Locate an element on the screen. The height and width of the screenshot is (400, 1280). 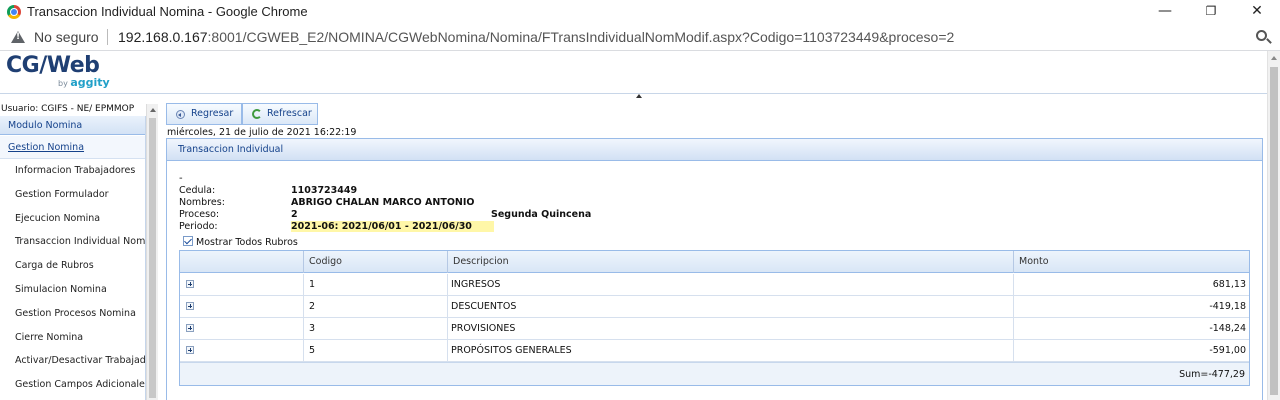
panel-title: Transaccion Individual is located at coordinates (714, 150).